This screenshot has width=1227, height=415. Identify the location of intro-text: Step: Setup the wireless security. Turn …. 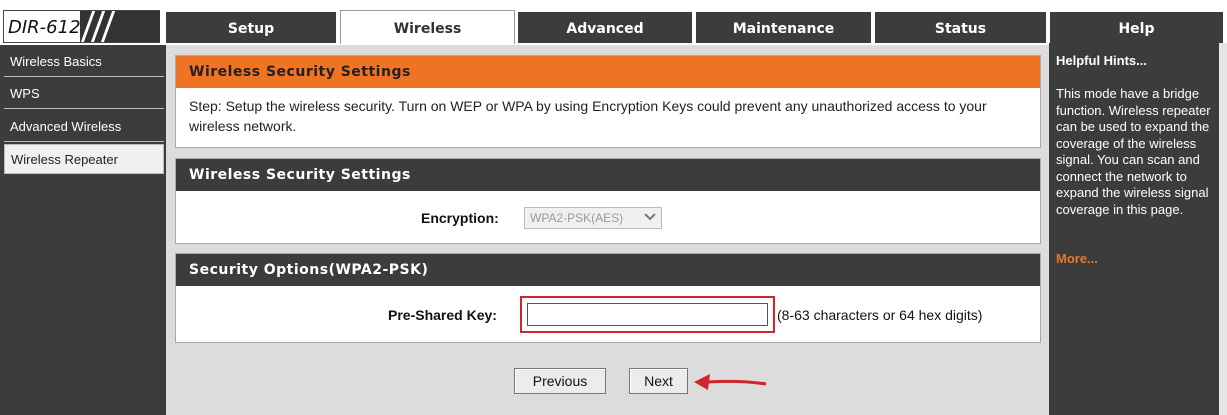
(588, 116).